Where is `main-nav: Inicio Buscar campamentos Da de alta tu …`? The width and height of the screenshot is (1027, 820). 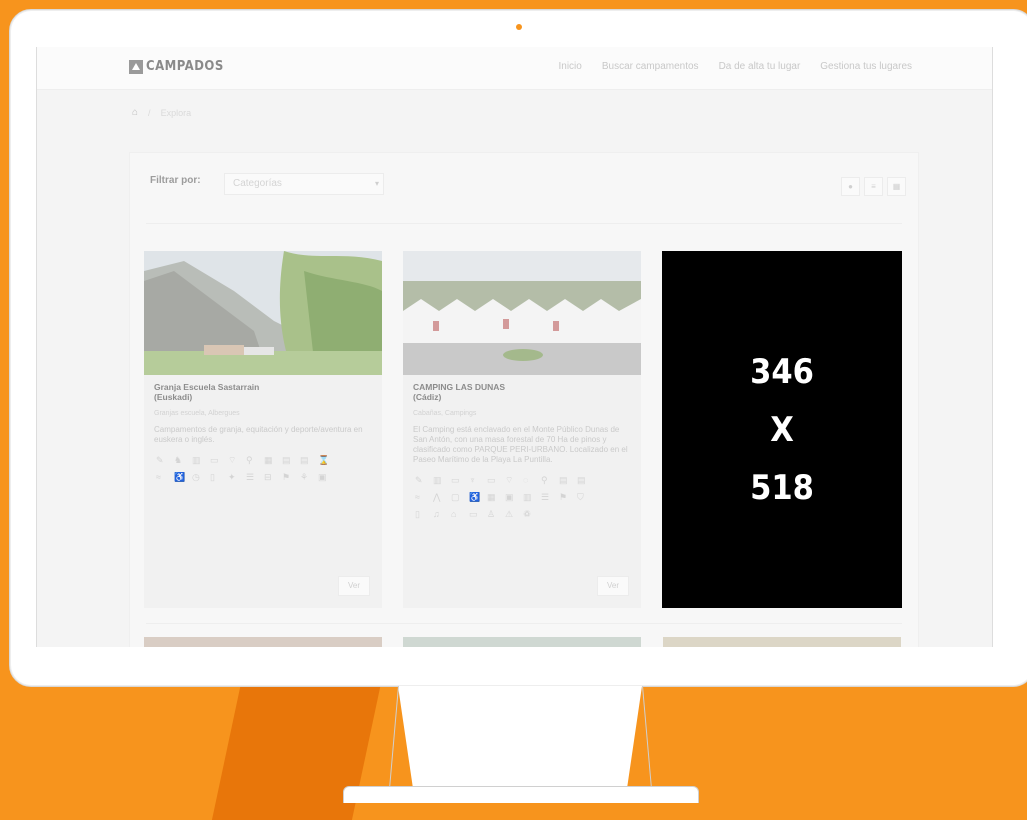
main-nav: Inicio Buscar campamentos Da de alta tu … is located at coordinates (735, 66).